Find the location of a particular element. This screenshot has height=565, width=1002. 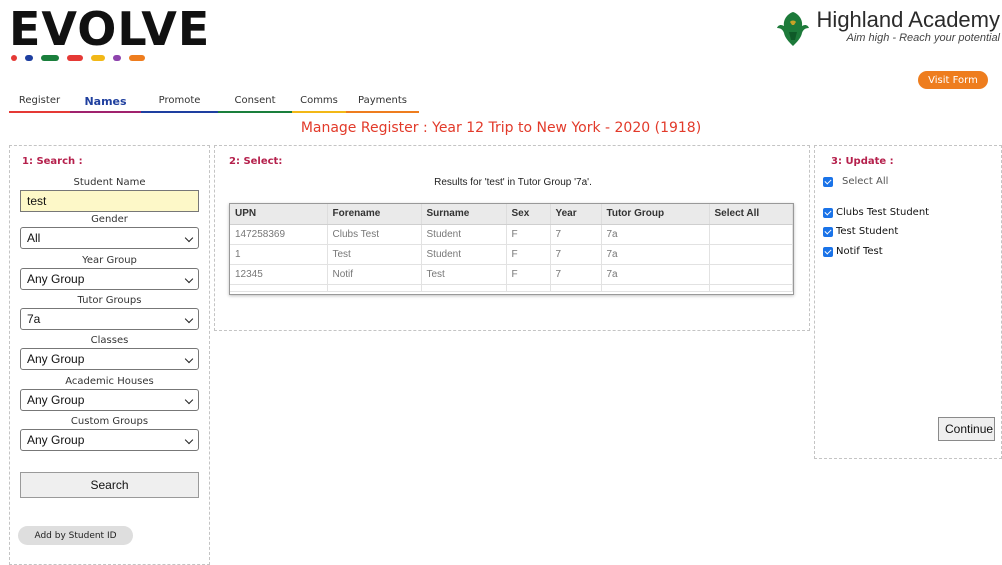

select-all-checkbox is located at coordinates (828, 181).